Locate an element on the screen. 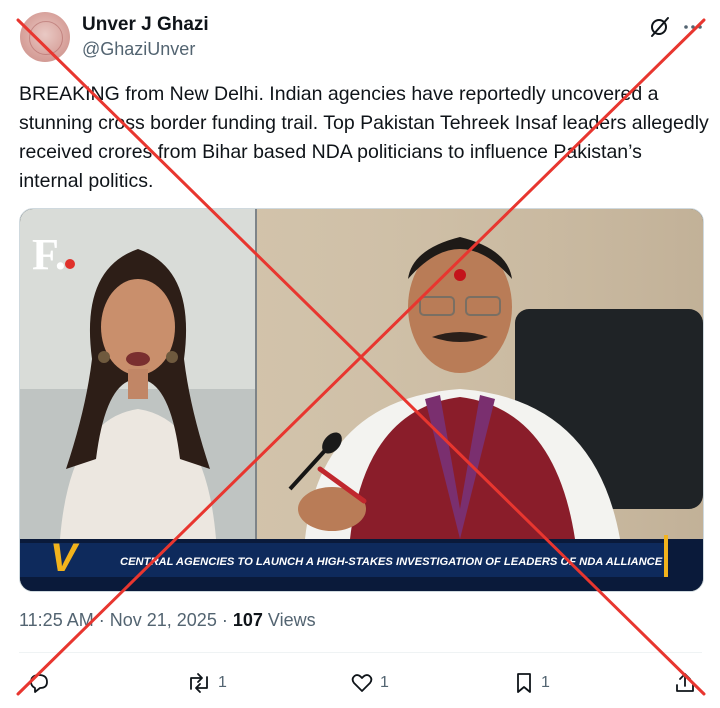 The image size is (720, 708). views-label: Views is located at coordinates (291, 620).